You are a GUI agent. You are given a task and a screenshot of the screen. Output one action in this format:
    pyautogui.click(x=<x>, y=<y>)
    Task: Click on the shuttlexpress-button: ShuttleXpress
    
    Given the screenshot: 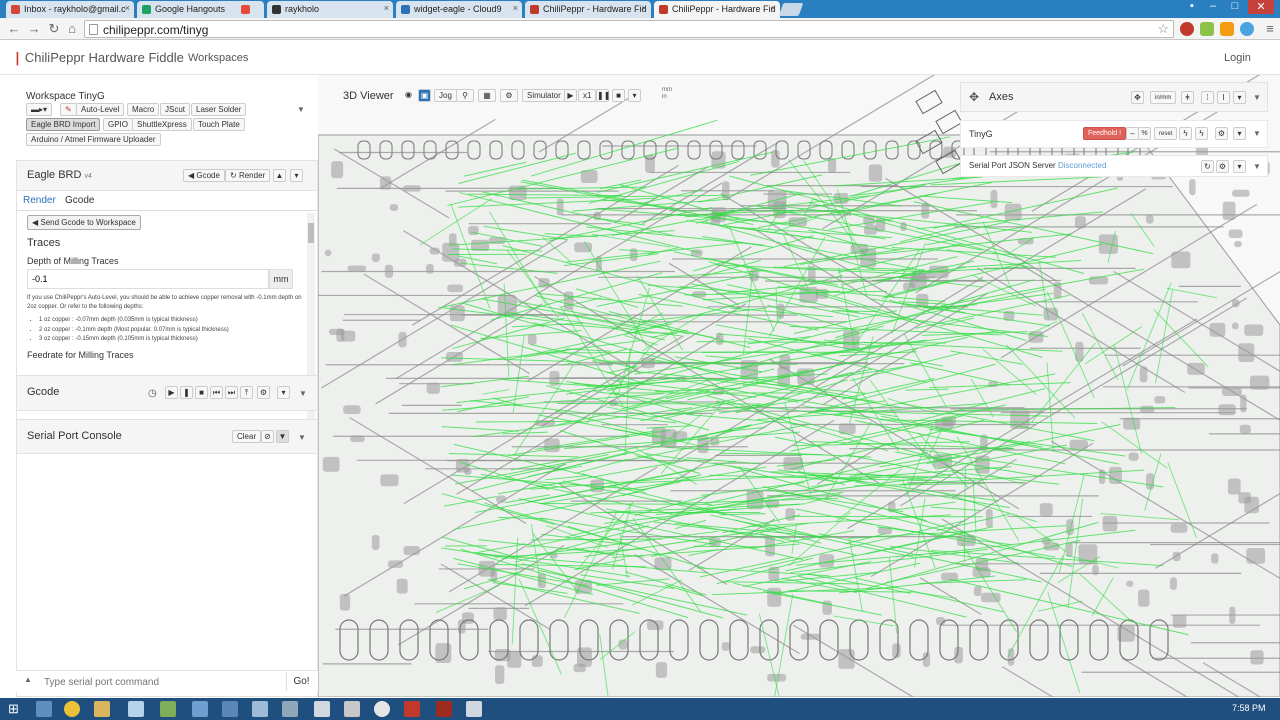 What is the action you would take?
    pyautogui.click(x=162, y=124)
    